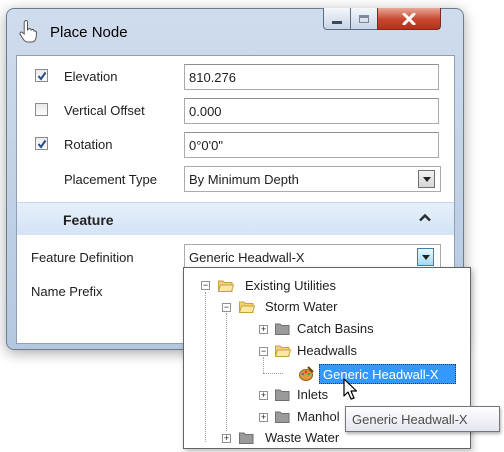 This screenshot has height=452, width=504. What do you see at coordinates (41, 109) in the screenshot?
I see `vertical-offset-checkbox` at bounding box center [41, 109].